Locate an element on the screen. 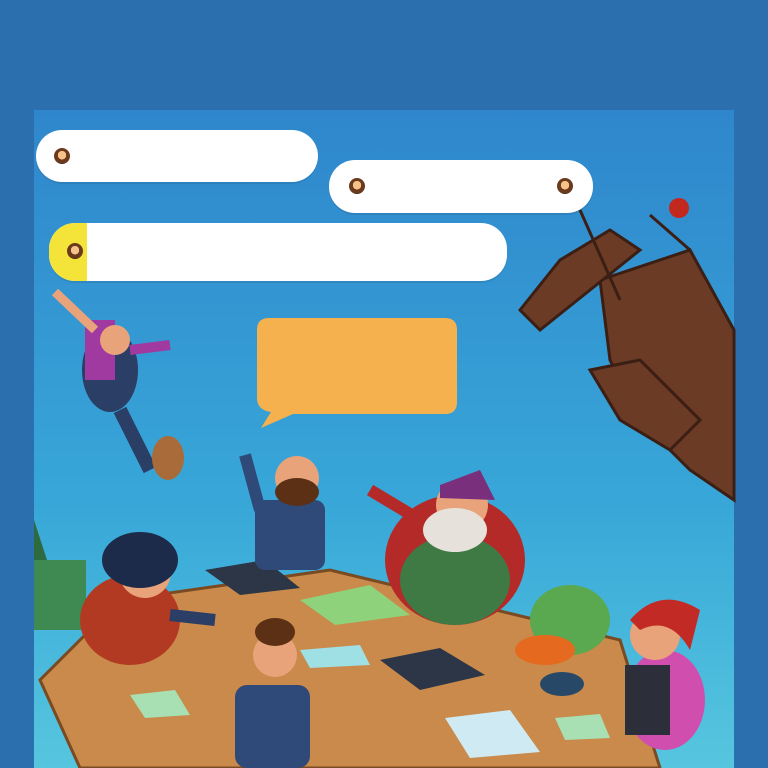 The height and width of the screenshot is (768, 768). red-lamp is located at coordinates (679, 208).